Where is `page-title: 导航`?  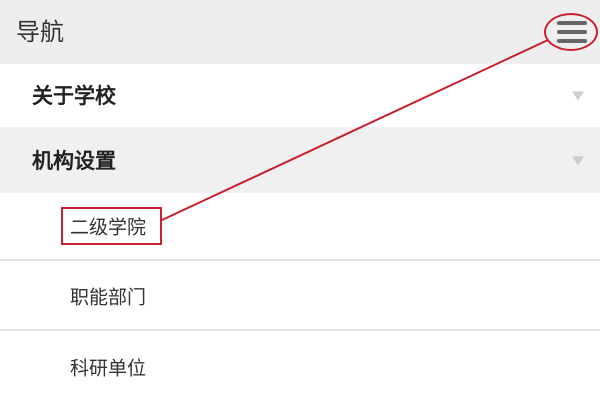
page-title: 导航 is located at coordinates (40, 32).